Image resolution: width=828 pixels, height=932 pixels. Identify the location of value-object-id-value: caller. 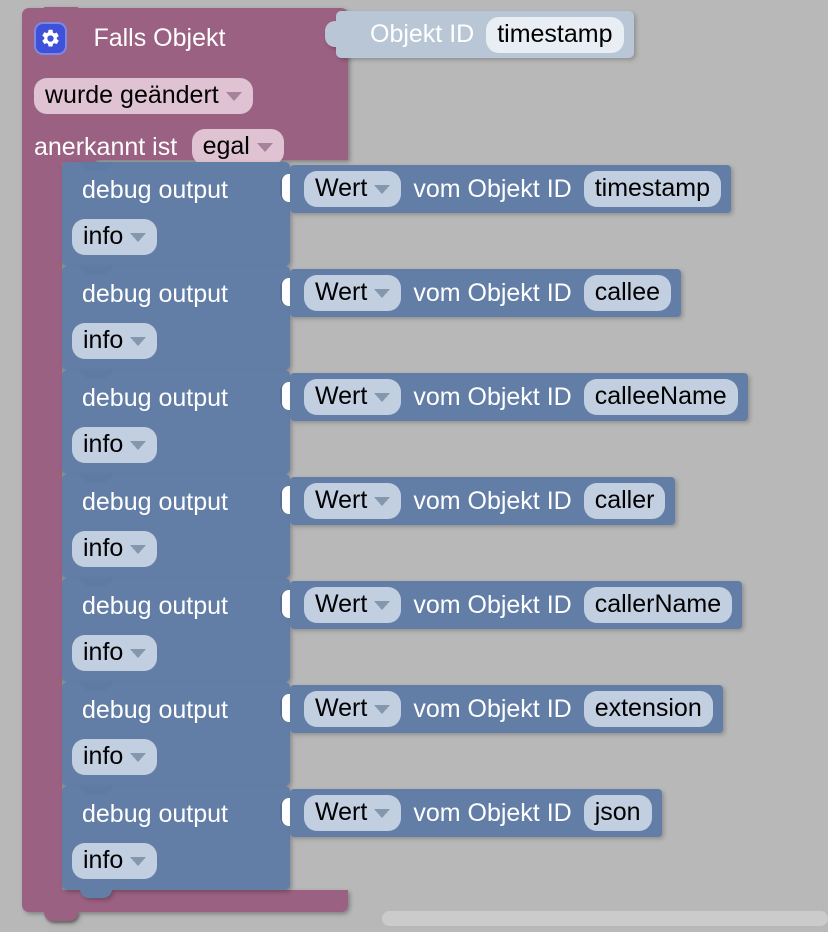
(624, 500).